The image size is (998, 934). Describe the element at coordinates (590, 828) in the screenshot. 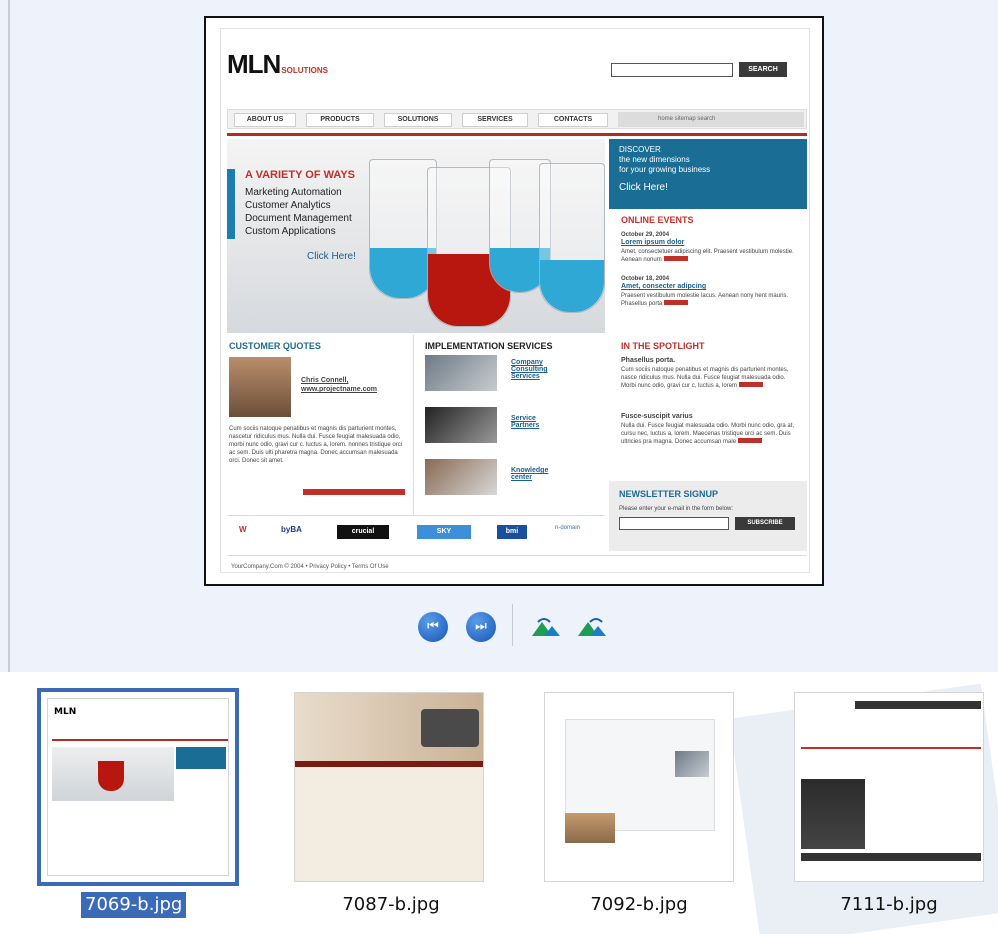

I see `thumb-photo` at that location.